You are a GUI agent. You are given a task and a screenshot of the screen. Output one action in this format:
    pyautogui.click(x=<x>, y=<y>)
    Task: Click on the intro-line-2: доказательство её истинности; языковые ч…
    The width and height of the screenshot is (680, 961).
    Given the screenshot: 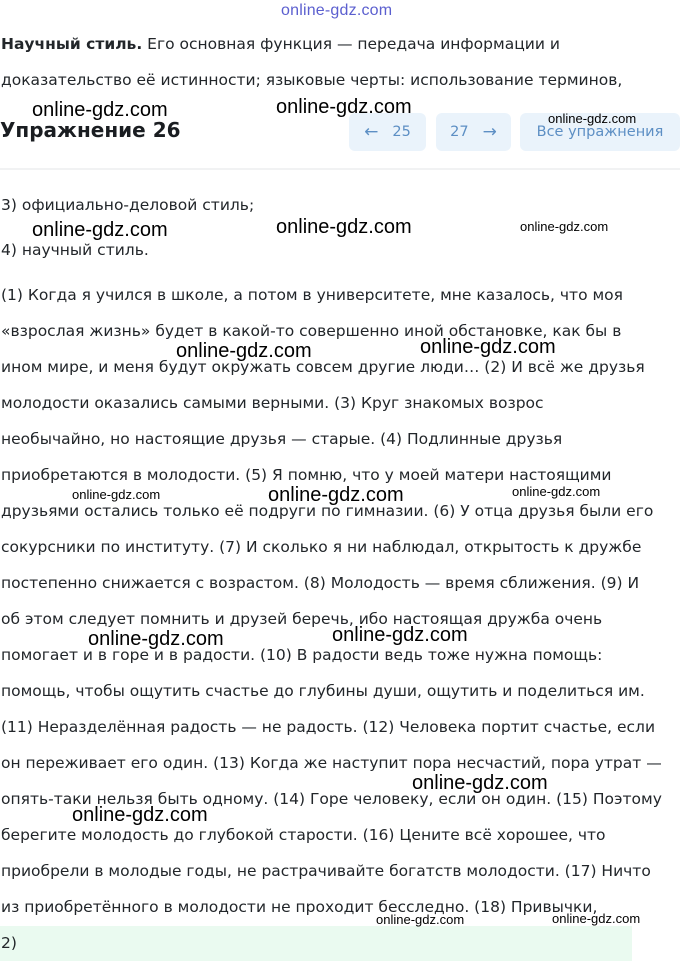 What is the action you would take?
    pyautogui.click(x=312, y=80)
    